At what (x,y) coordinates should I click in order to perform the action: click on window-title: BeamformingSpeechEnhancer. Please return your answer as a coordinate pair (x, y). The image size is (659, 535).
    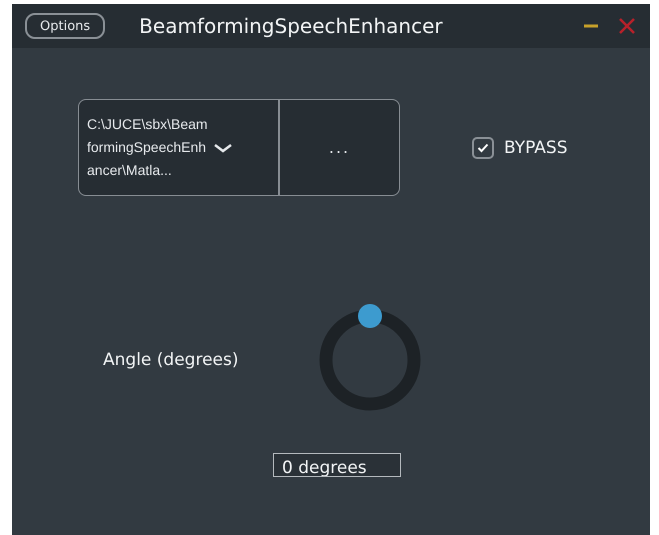
    Looking at the image, I should click on (291, 26).